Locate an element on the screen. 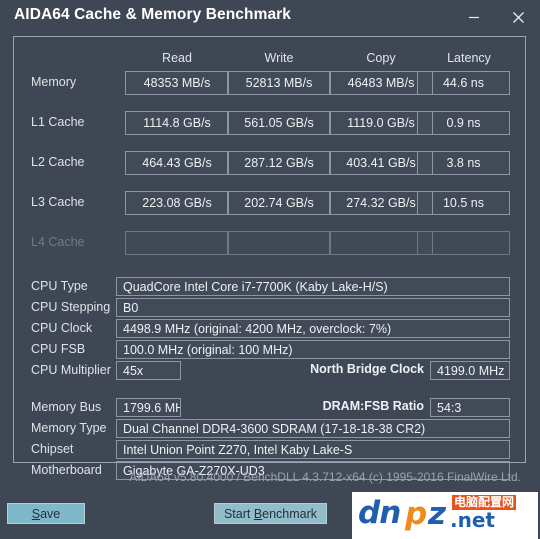 The height and width of the screenshot is (539, 540). row-label-l1-cache: L1 Cache is located at coordinates (58, 122).